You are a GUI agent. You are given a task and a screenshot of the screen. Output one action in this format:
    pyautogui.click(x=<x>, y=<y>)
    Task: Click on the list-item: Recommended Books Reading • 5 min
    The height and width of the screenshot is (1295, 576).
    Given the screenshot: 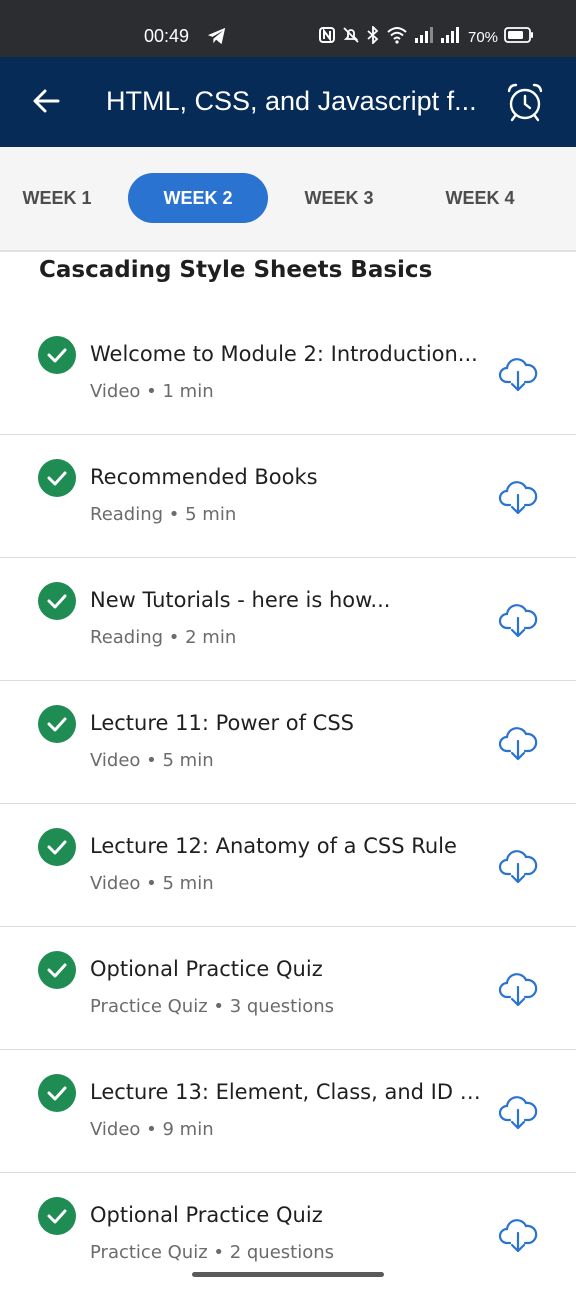 What is the action you would take?
    pyautogui.click(x=288, y=496)
    